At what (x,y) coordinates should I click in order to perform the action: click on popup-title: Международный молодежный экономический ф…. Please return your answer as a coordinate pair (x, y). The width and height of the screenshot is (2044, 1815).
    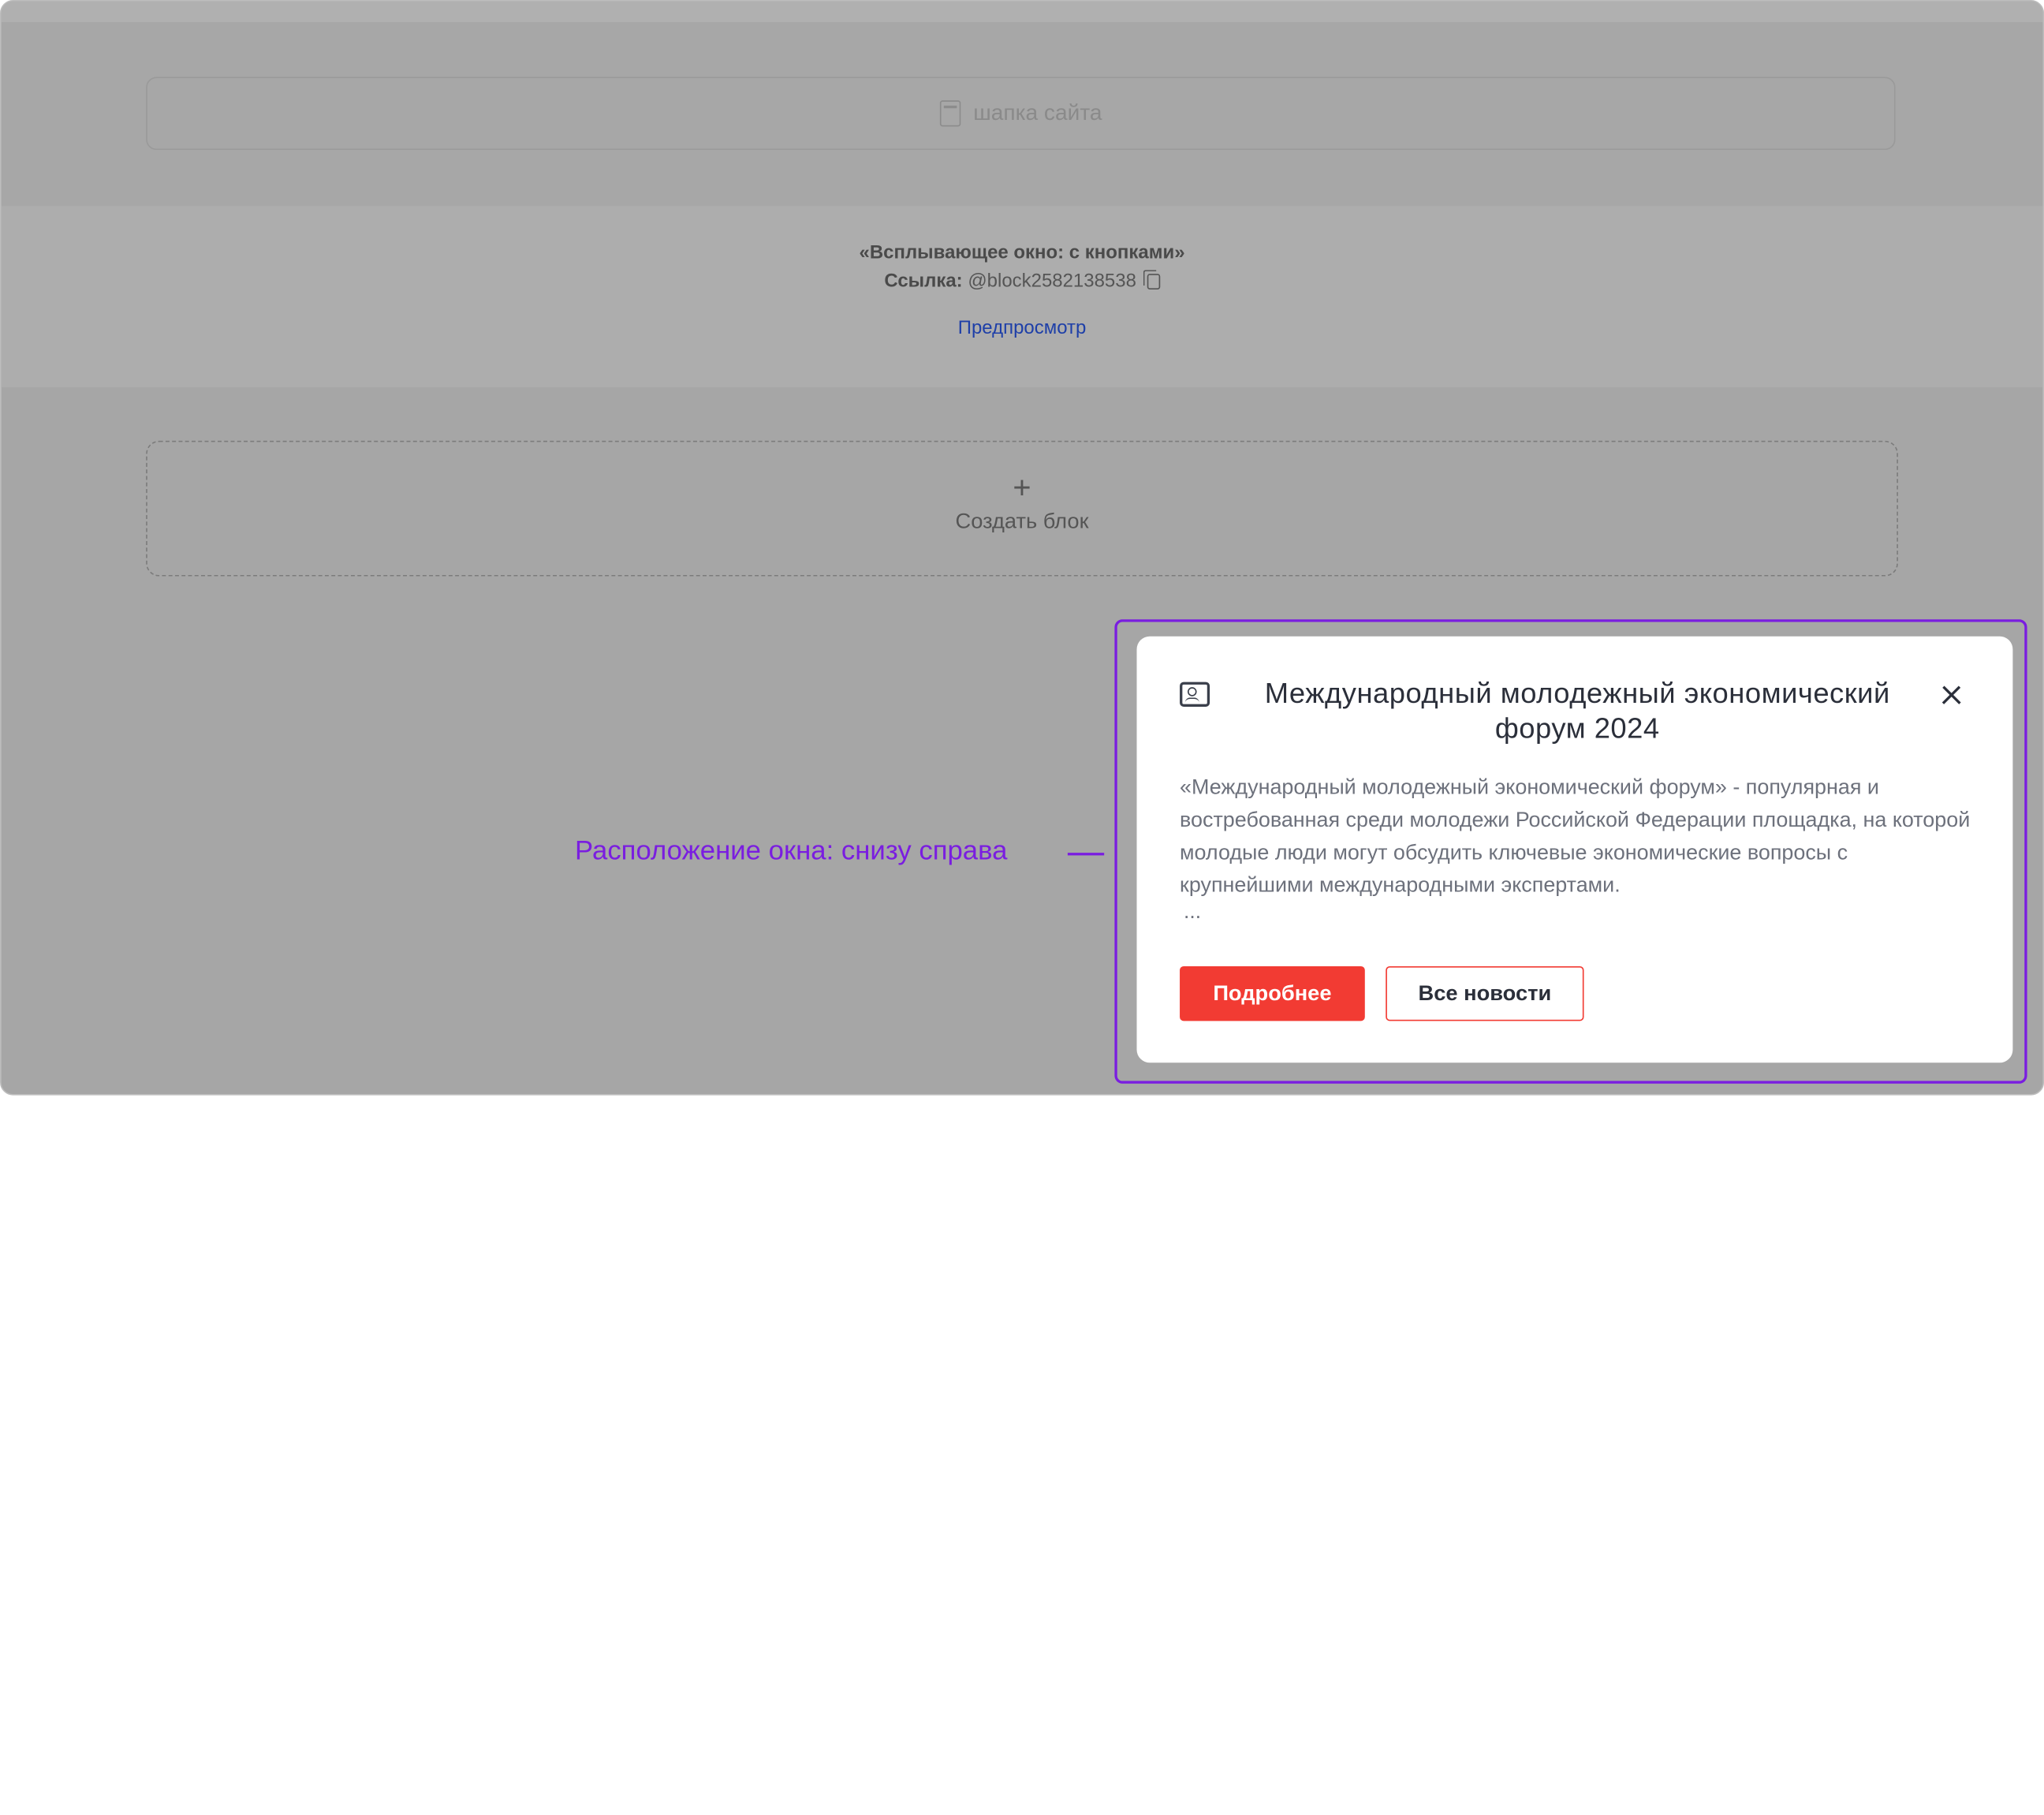
    Looking at the image, I should click on (1577, 710).